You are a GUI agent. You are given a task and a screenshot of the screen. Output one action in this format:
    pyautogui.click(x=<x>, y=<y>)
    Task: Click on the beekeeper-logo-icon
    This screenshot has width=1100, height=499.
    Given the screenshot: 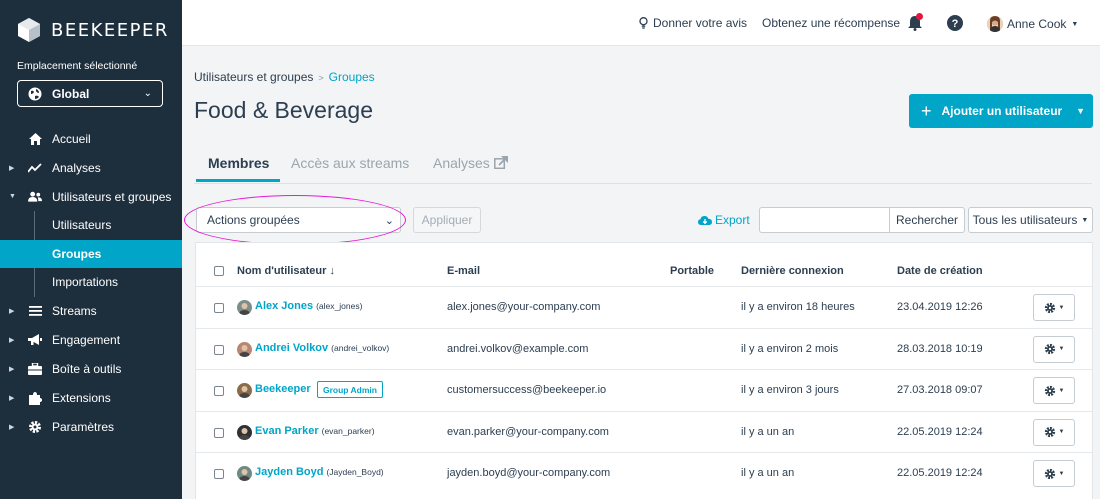 What is the action you would take?
    pyautogui.click(x=29, y=30)
    